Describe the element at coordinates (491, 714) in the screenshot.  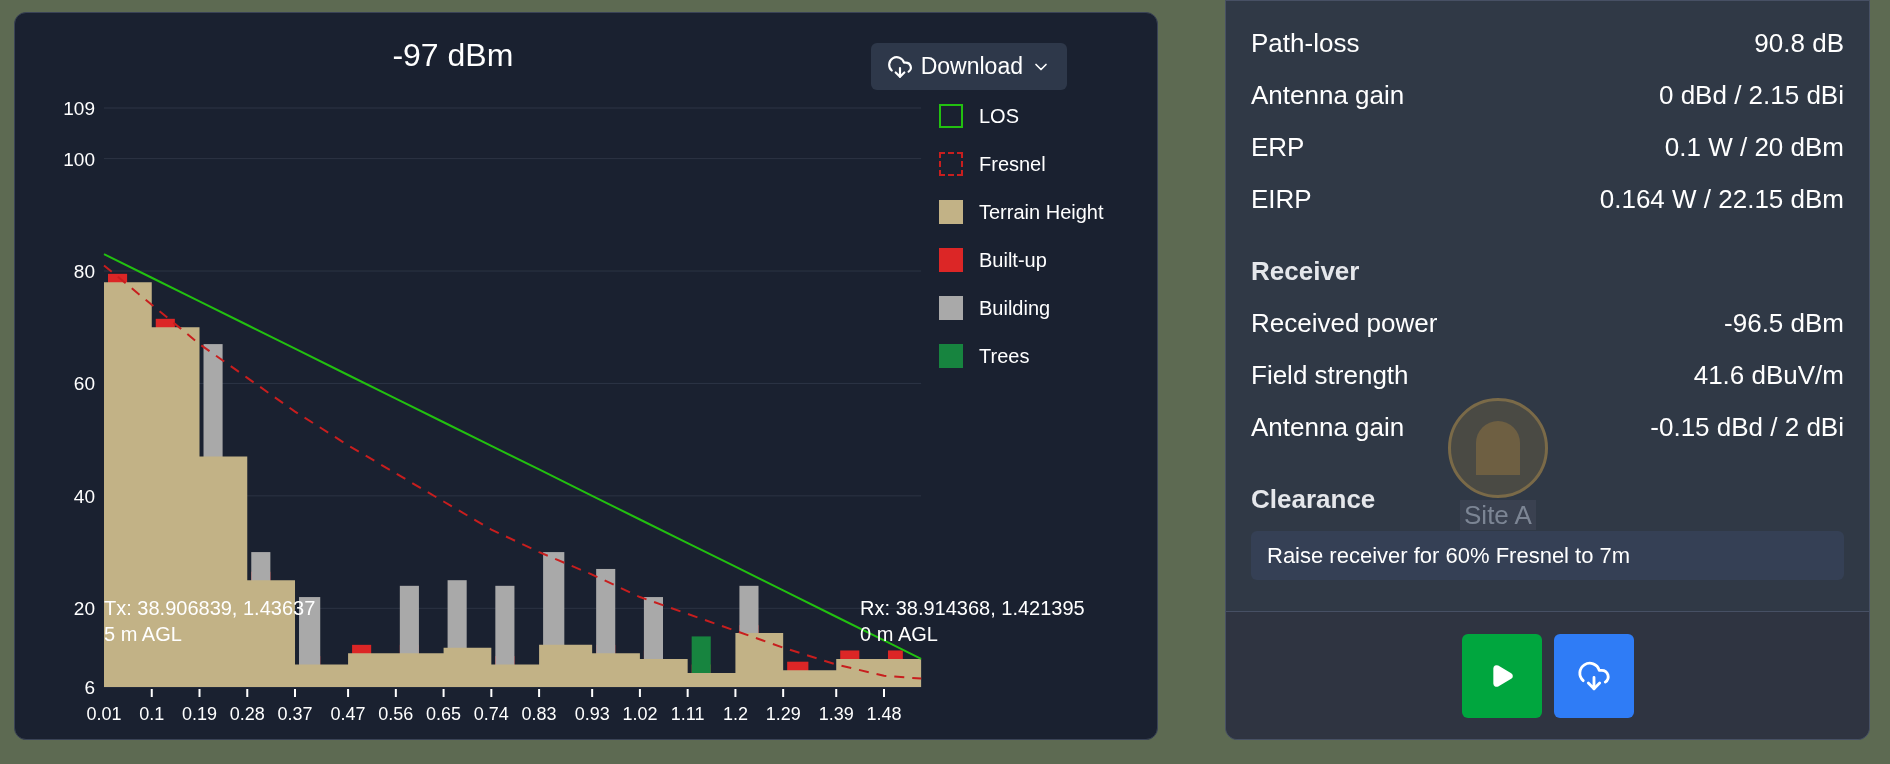
I see `x-axis-label: 0.74` at that location.